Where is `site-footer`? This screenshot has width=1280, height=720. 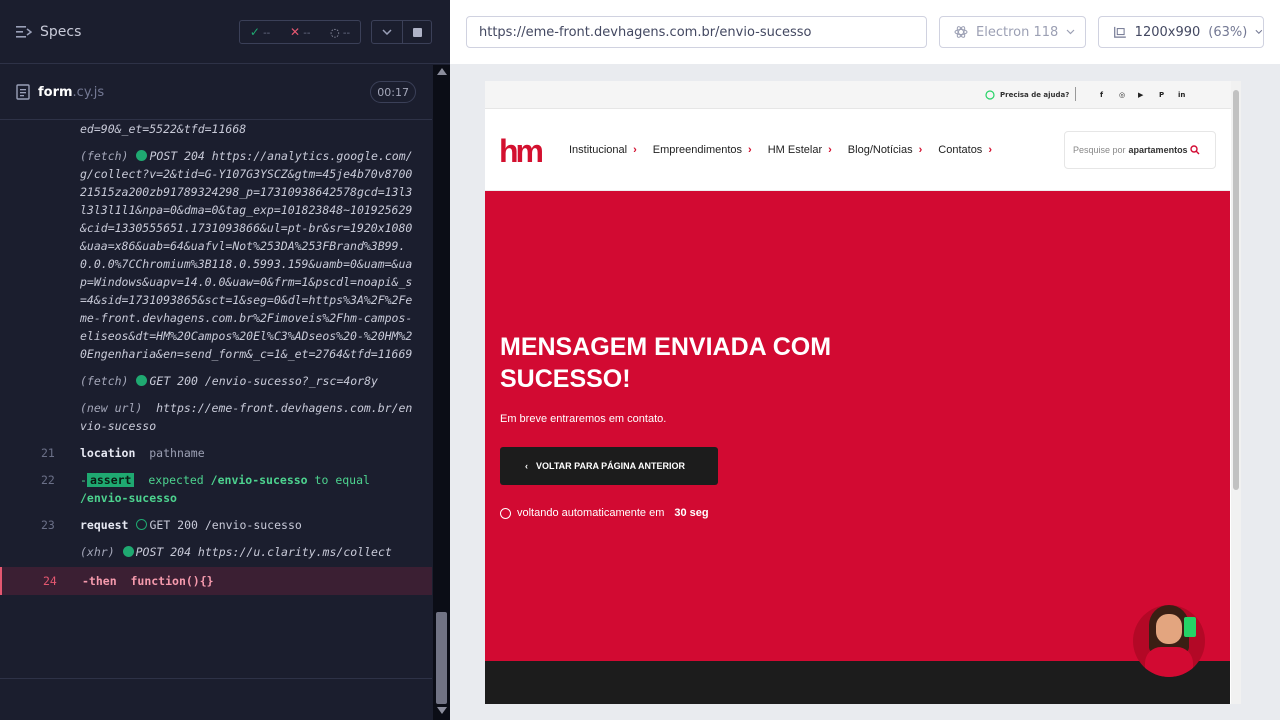 site-footer is located at coordinates (857, 682).